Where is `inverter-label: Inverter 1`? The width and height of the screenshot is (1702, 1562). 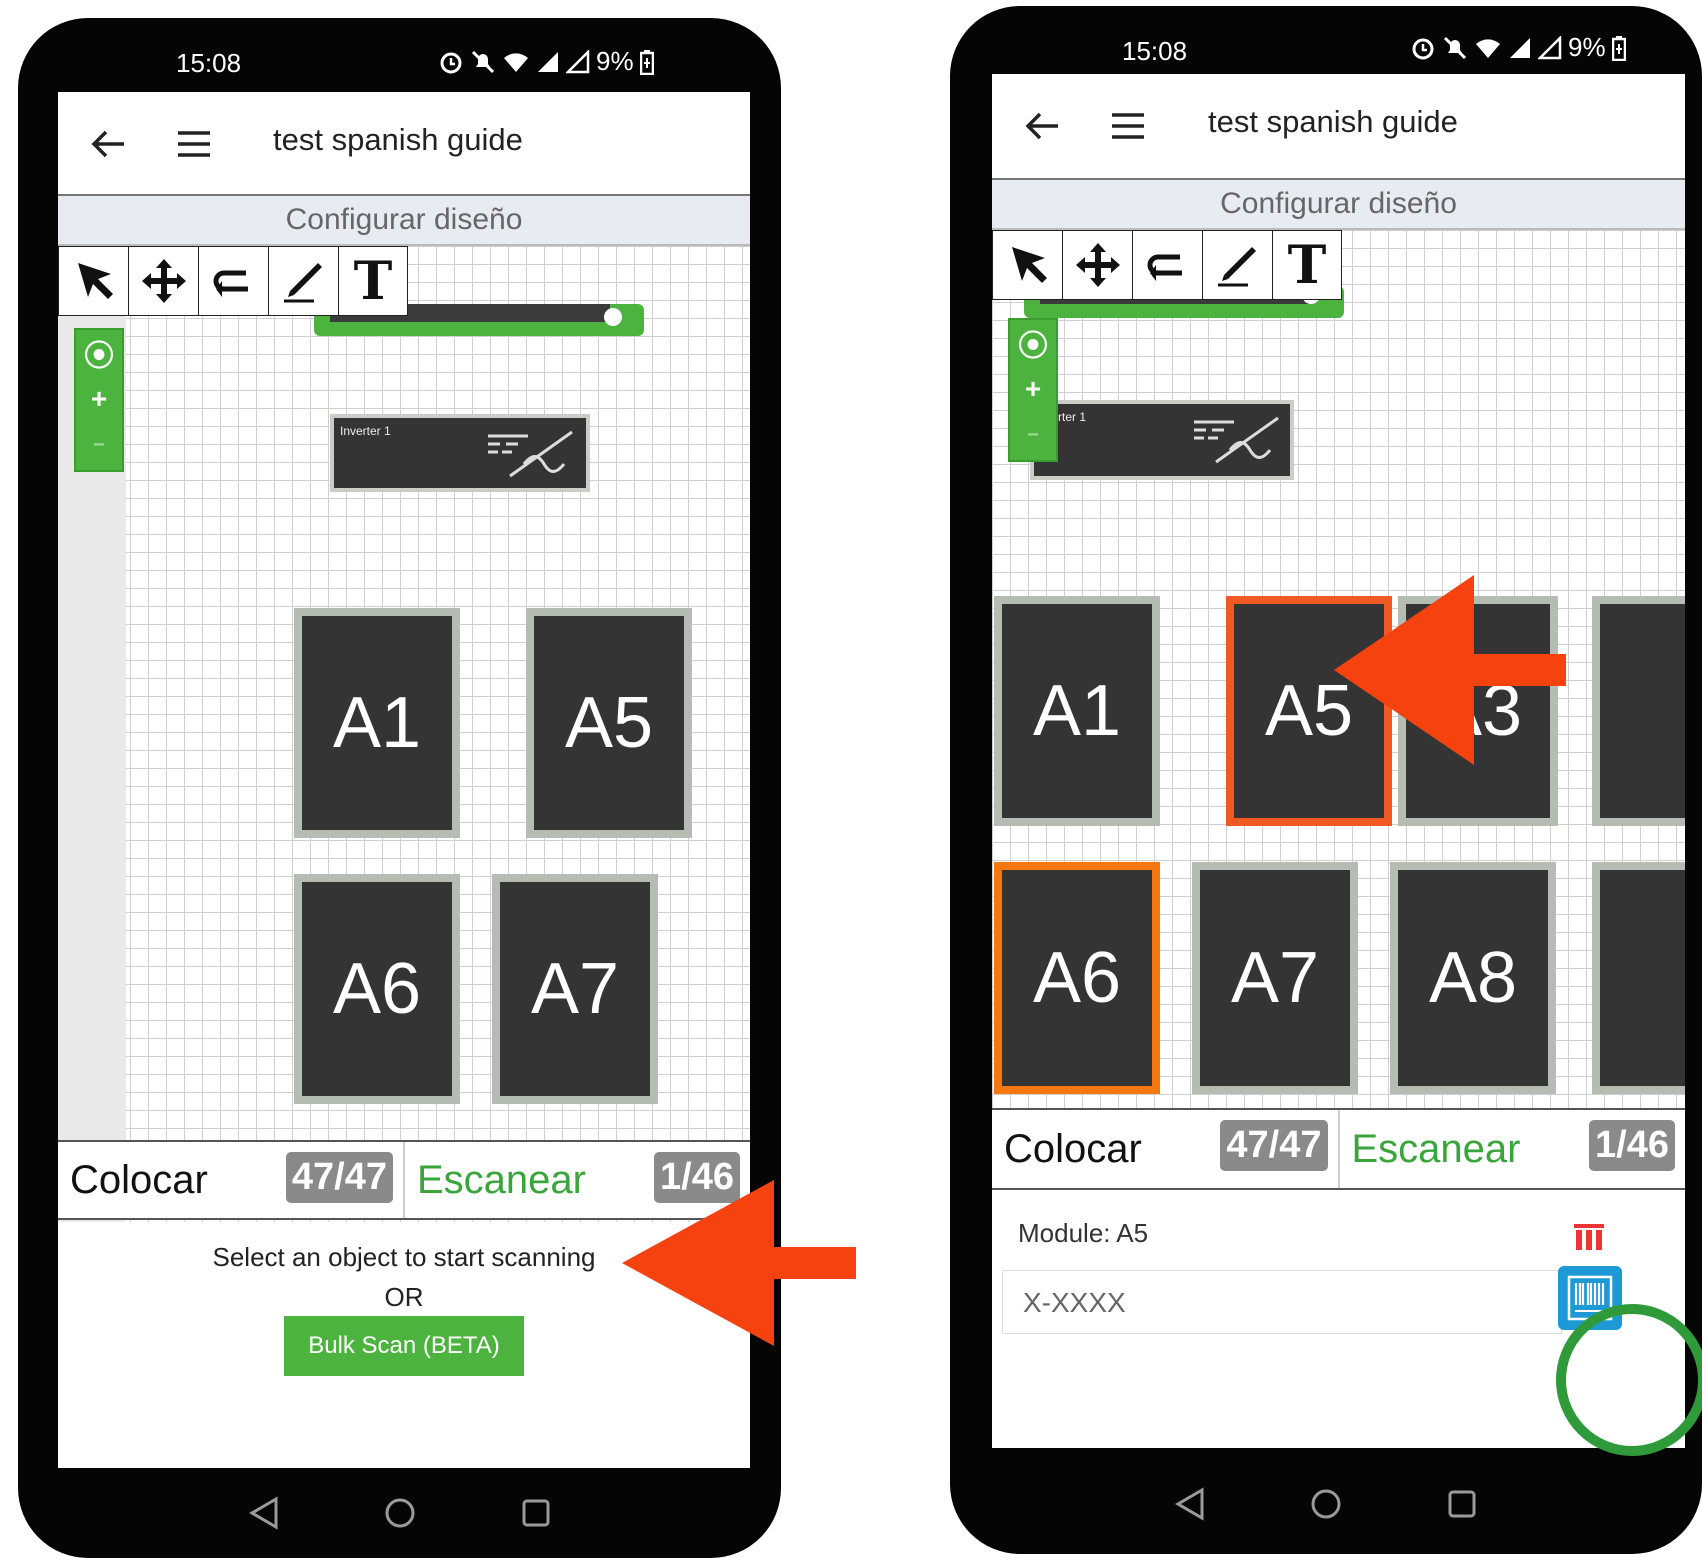 inverter-label: Inverter 1 is located at coordinates (365, 431).